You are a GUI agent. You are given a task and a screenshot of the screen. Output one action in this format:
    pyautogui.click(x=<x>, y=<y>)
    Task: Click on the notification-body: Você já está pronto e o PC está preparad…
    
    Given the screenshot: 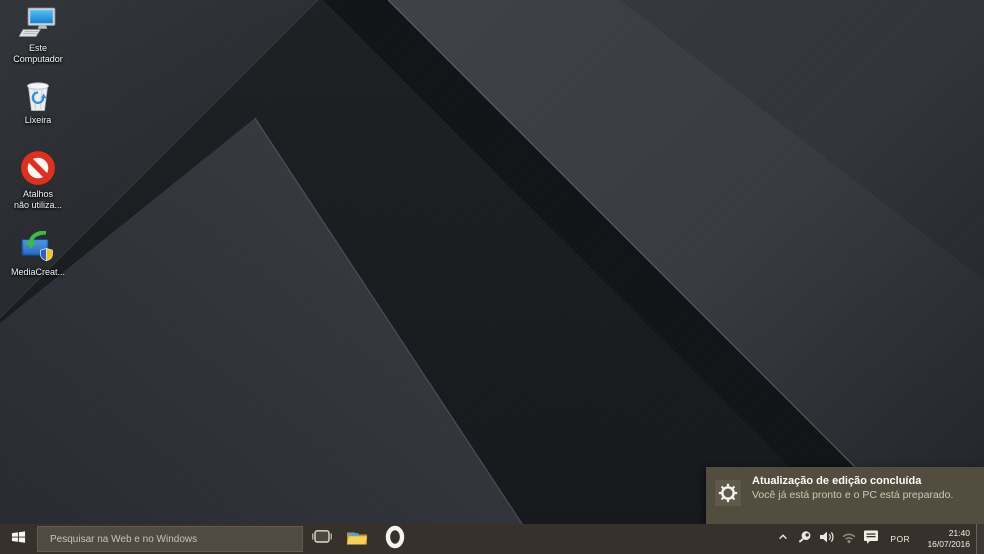 What is the action you would take?
    pyautogui.click(x=853, y=495)
    